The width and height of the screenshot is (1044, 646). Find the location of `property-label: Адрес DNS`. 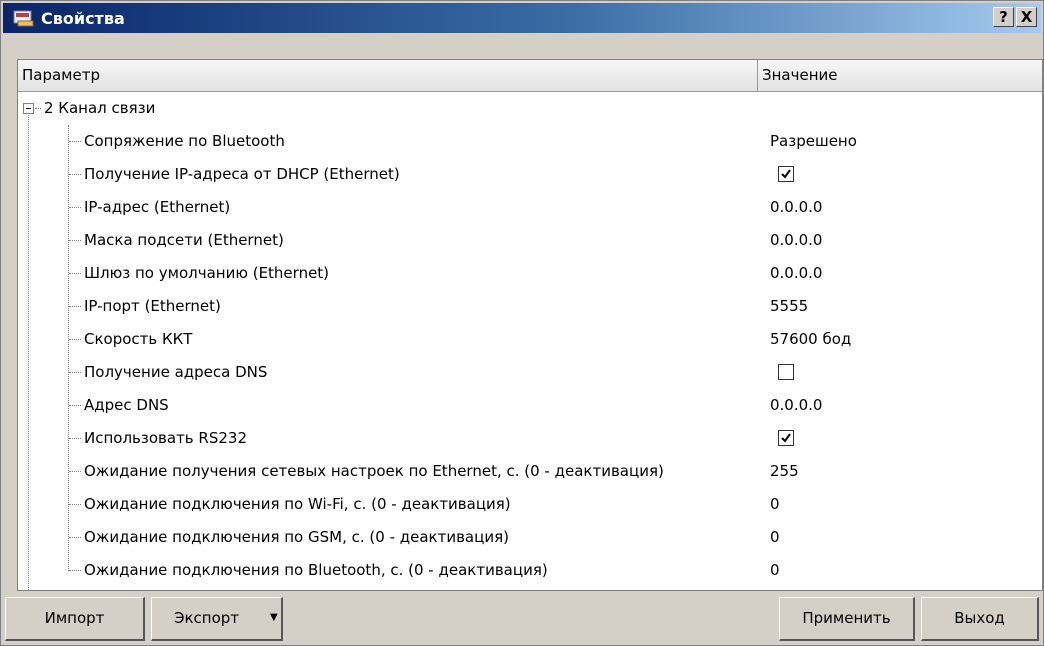

property-label: Адрес DNS is located at coordinates (126, 405).